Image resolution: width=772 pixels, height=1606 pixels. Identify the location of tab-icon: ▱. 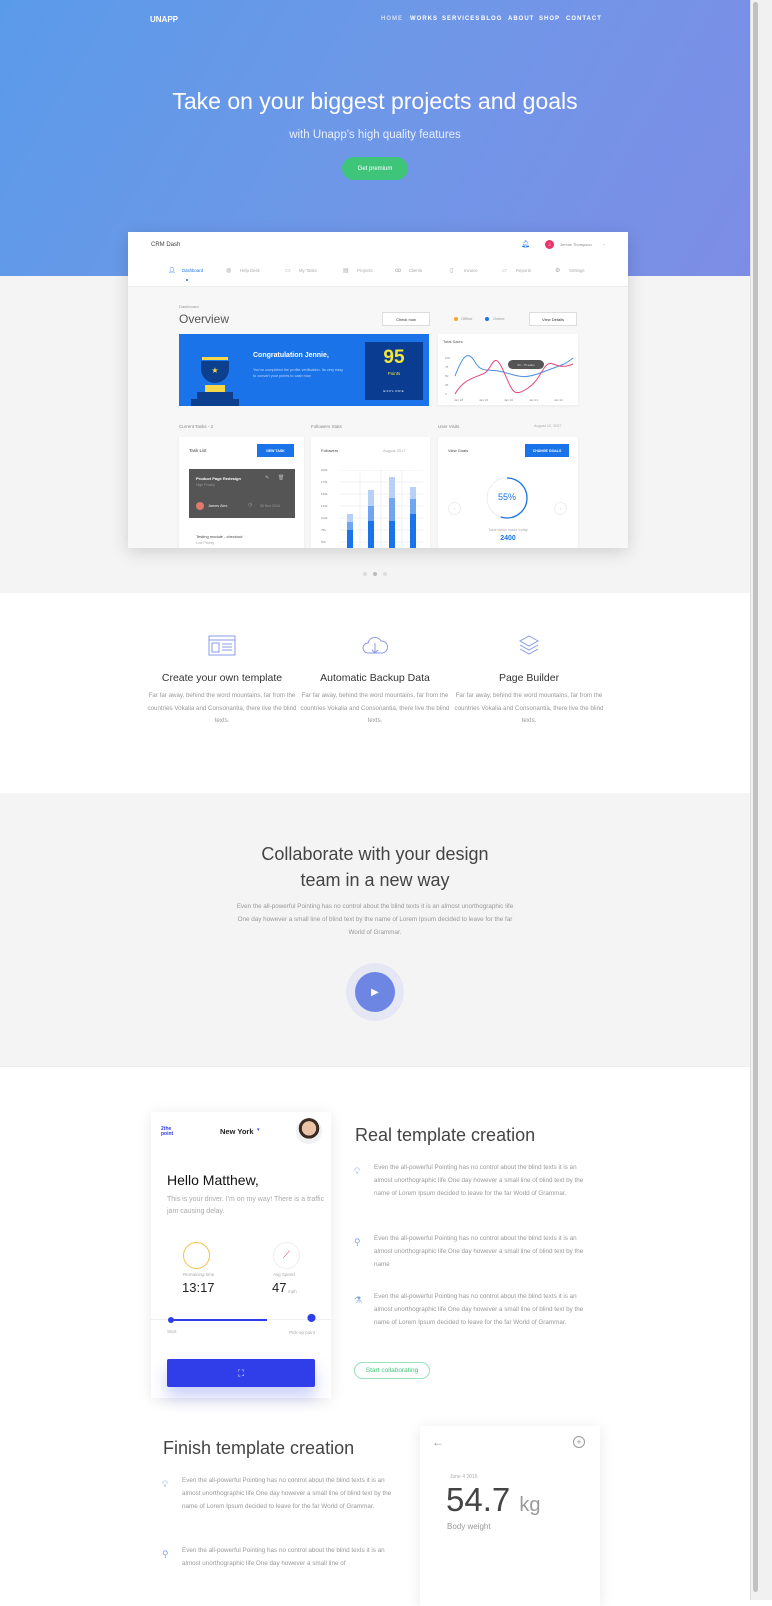
(504, 271).